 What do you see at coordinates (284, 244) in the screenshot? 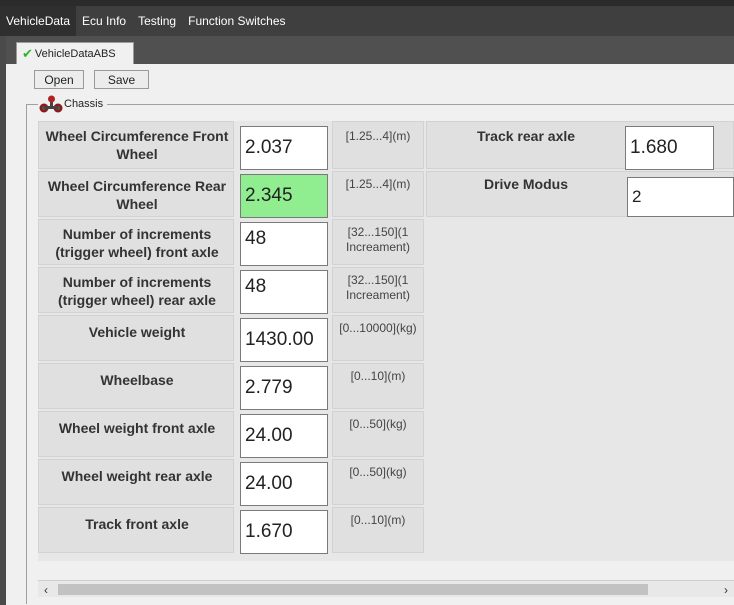
I see `increments-front-input: 48` at bounding box center [284, 244].